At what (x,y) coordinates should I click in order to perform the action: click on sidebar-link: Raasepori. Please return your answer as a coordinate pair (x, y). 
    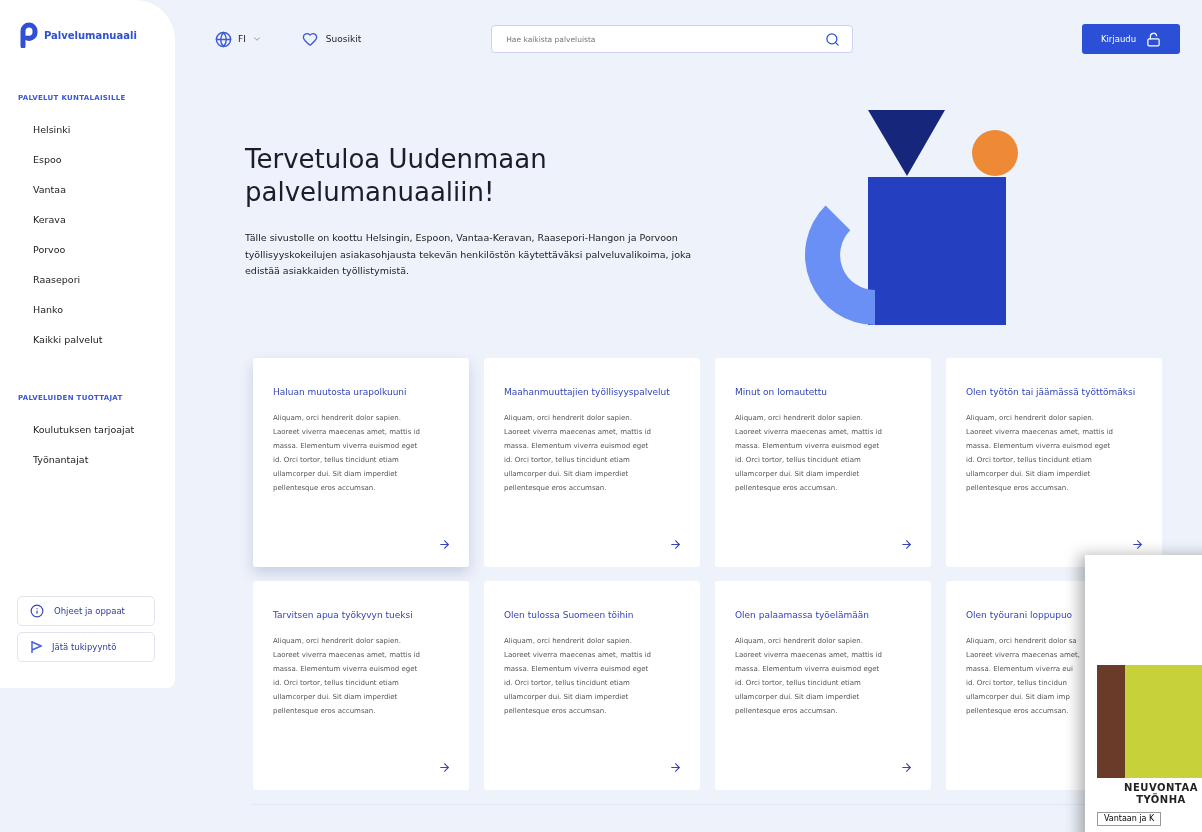
    Looking at the image, I should click on (87, 289).